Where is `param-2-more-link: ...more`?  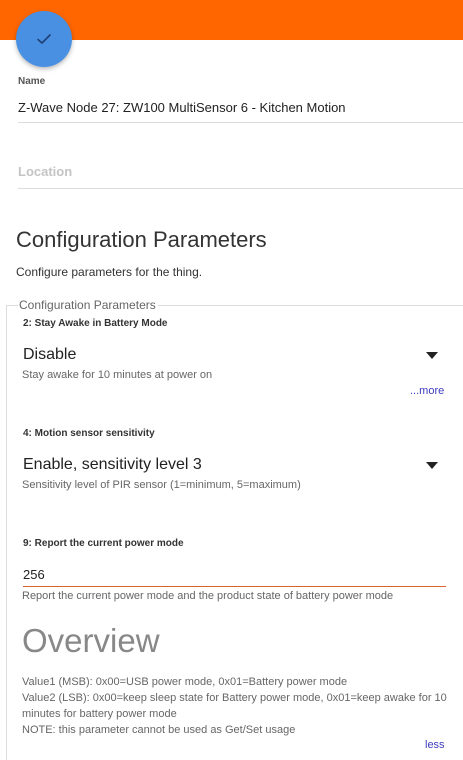 param-2-more-link: ...more is located at coordinates (427, 391).